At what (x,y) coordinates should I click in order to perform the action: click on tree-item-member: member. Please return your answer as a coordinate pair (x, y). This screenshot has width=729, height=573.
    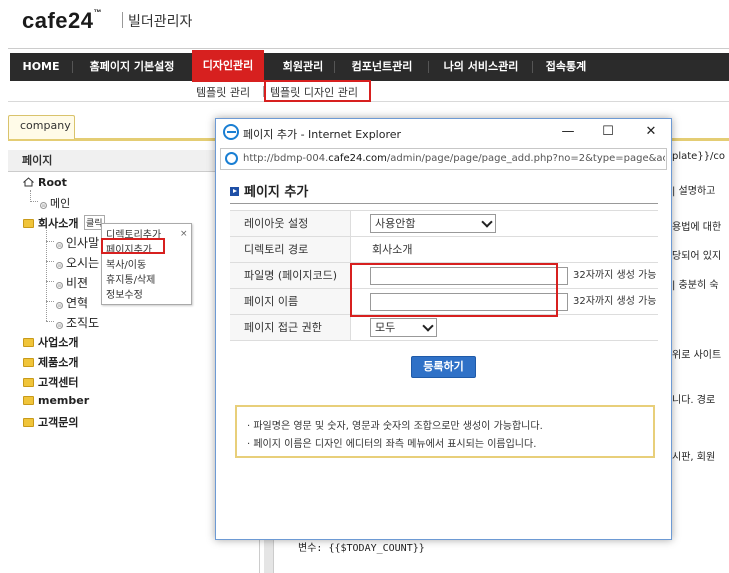
    Looking at the image, I should click on (56, 400).